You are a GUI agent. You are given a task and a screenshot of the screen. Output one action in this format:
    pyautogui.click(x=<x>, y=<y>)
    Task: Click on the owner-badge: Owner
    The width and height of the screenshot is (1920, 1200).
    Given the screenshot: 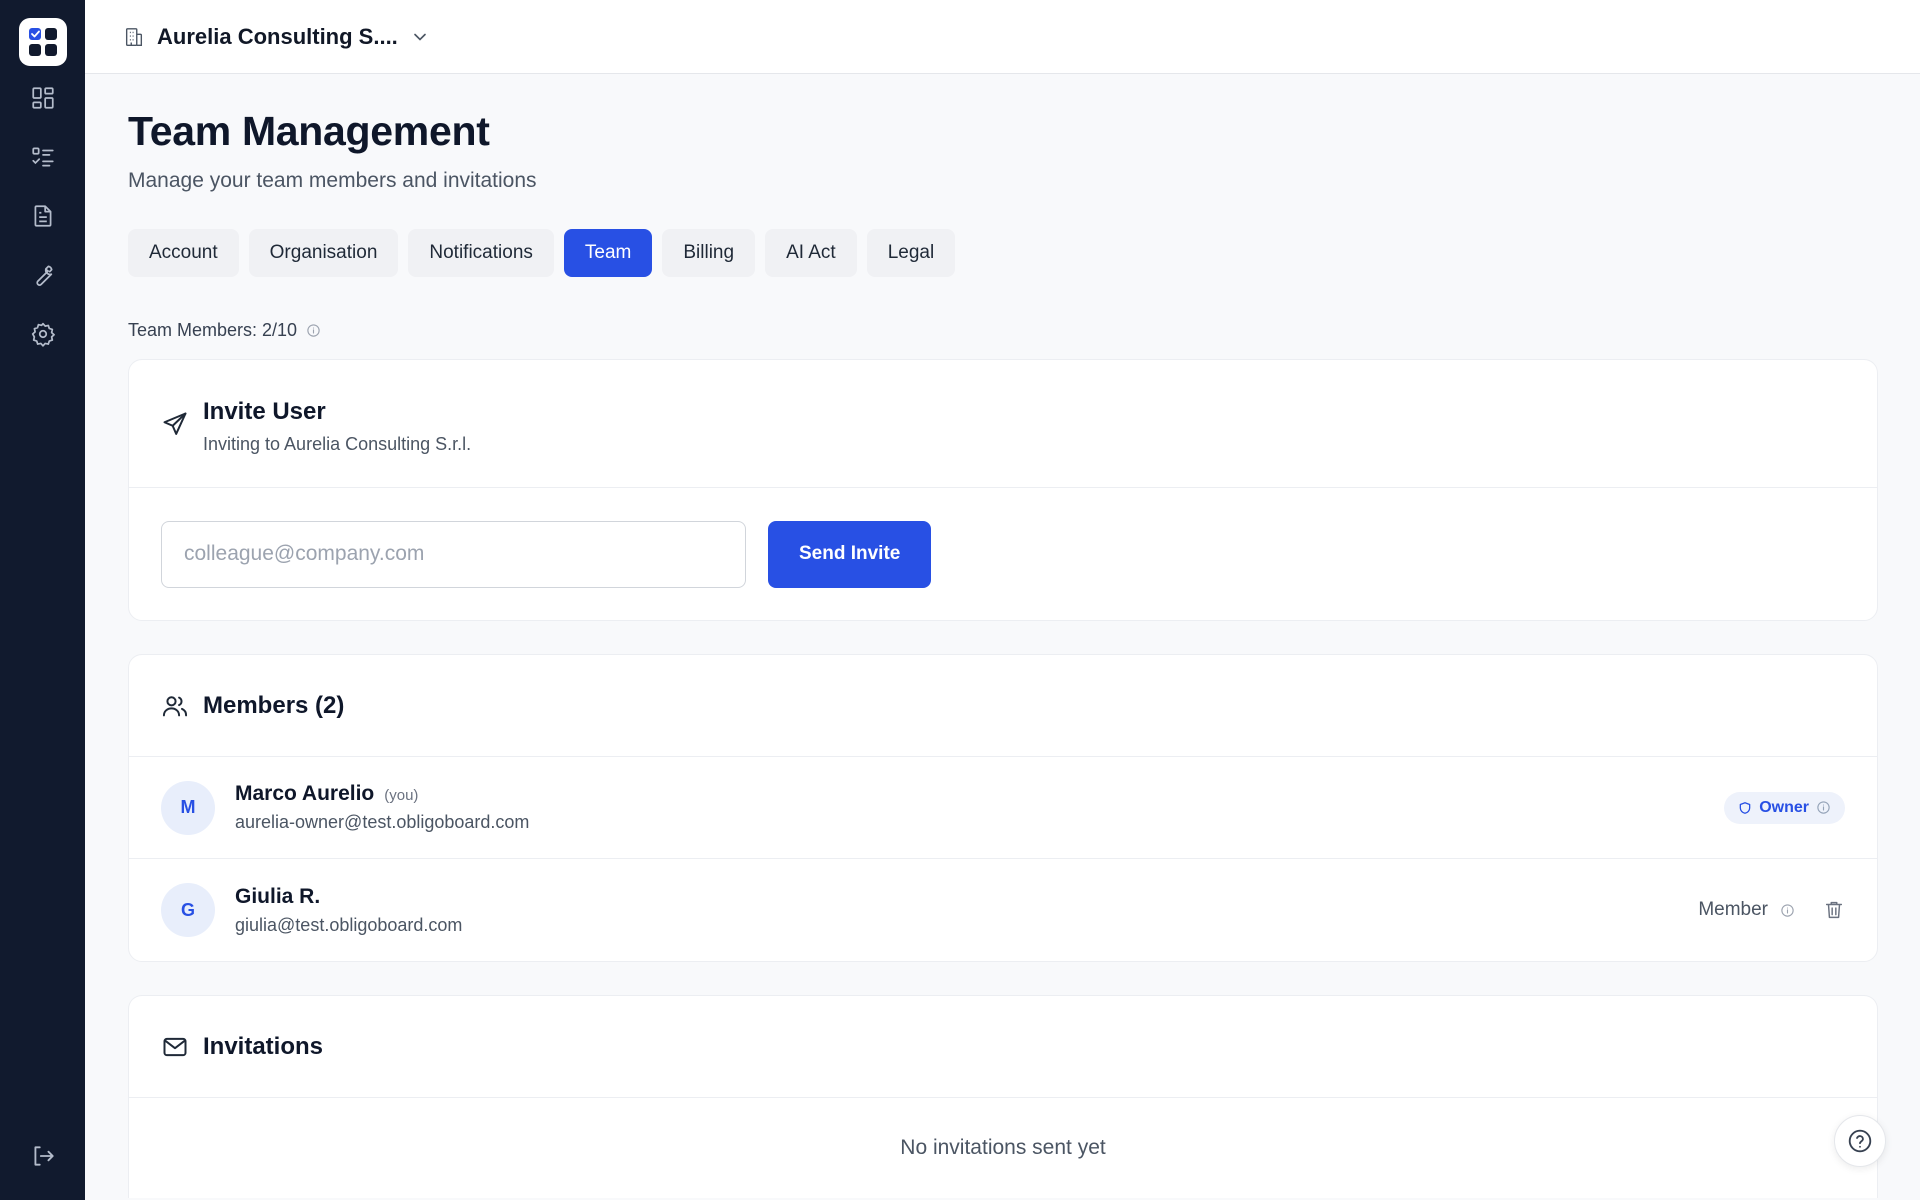 What is the action you would take?
    pyautogui.click(x=1784, y=807)
    